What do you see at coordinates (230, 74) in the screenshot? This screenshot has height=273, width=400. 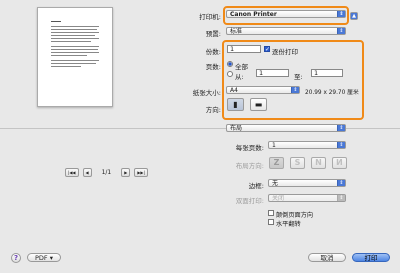 I see `pages-range-radio` at bounding box center [230, 74].